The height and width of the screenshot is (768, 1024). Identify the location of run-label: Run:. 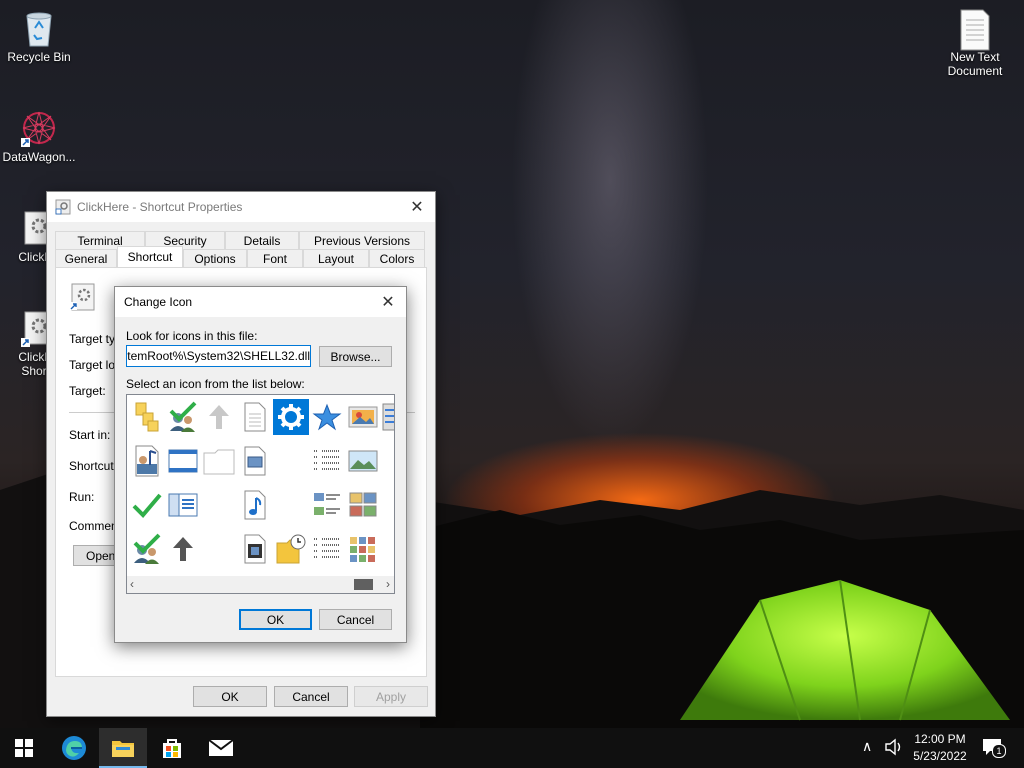
(82, 497).